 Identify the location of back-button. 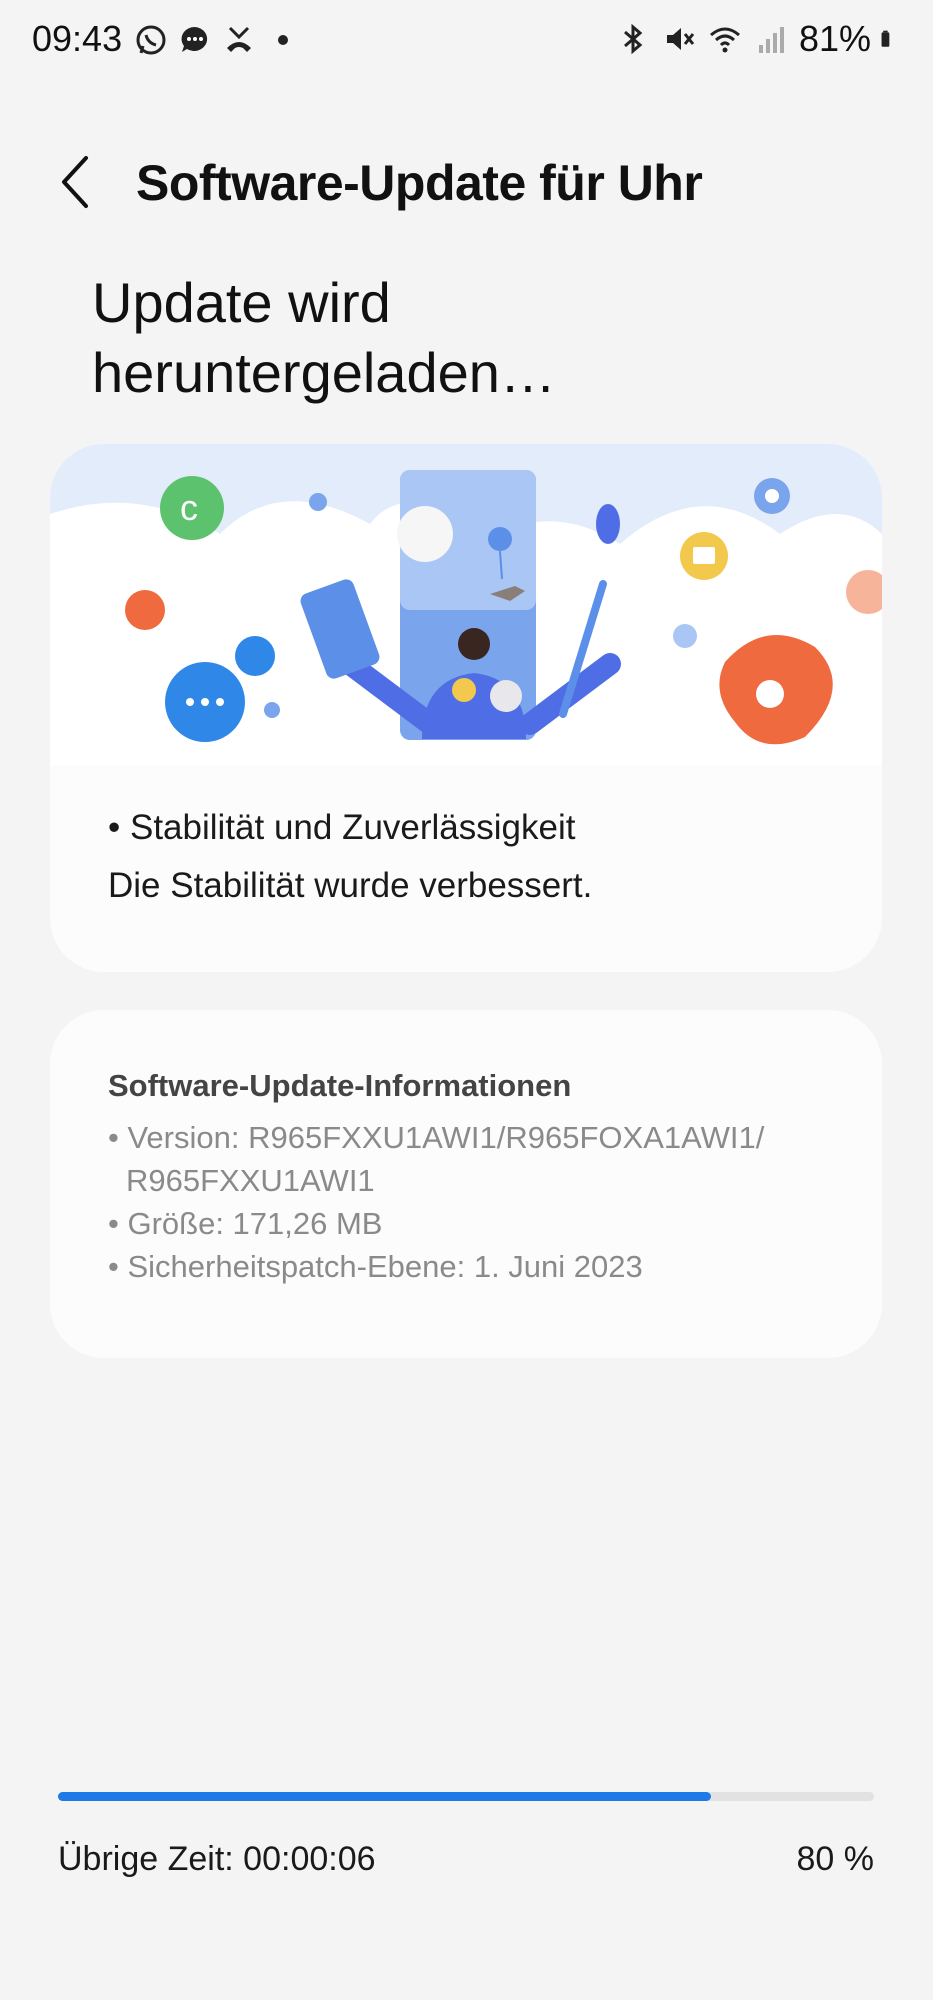
(80, 182).